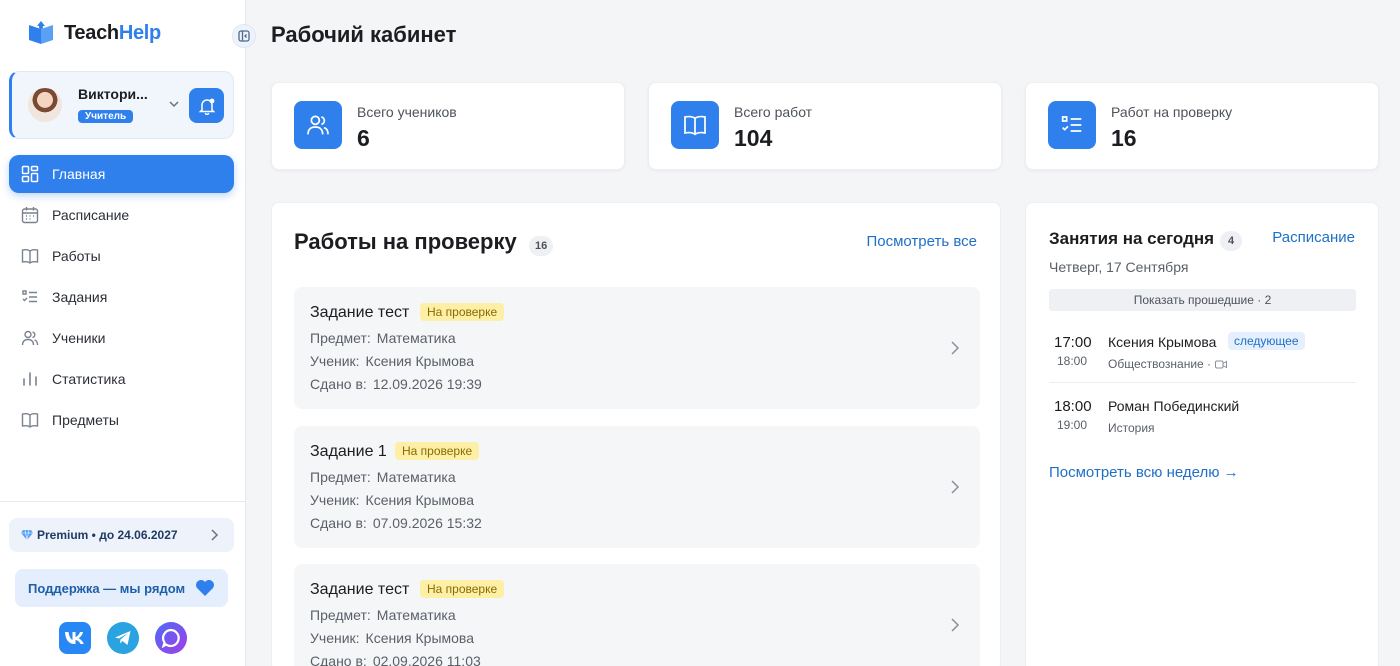 This screenshot has height=666, width=1400. I want to click on nav-label: Ученики, so click(79, 338).